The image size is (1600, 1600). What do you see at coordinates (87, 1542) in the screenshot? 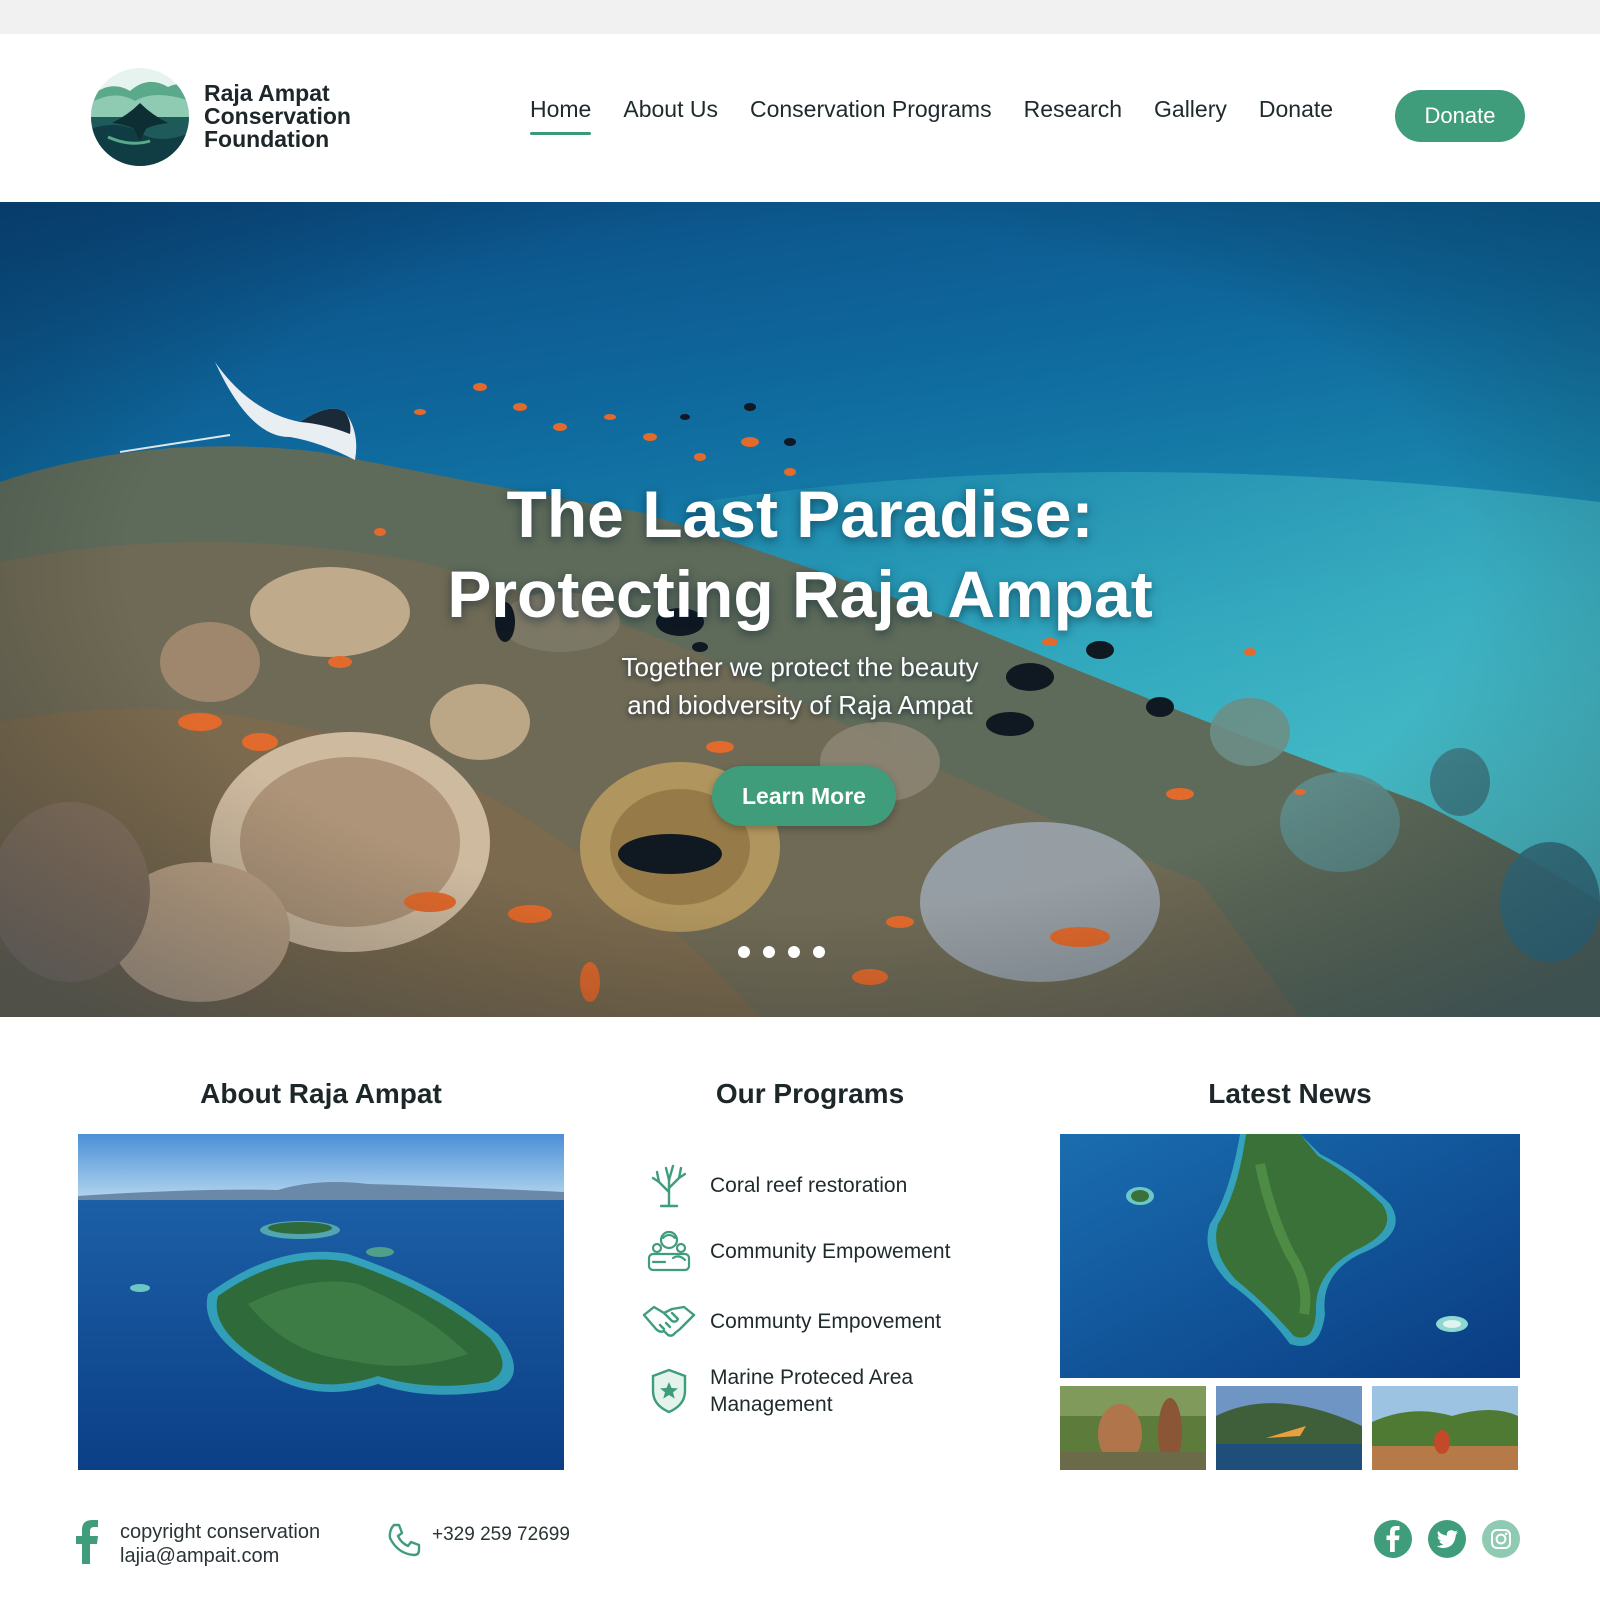
I see `facebook-icon` at bounding box center [87, 1542].